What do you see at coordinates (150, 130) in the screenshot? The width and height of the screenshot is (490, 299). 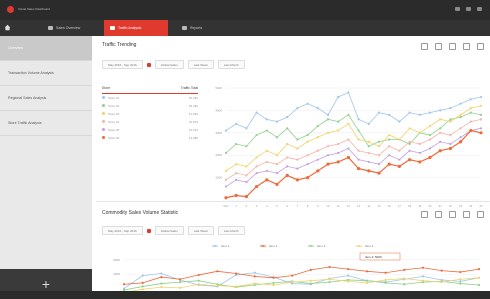 I see `legend-row: Store 05 15,910` at bounding box center [150, 130].